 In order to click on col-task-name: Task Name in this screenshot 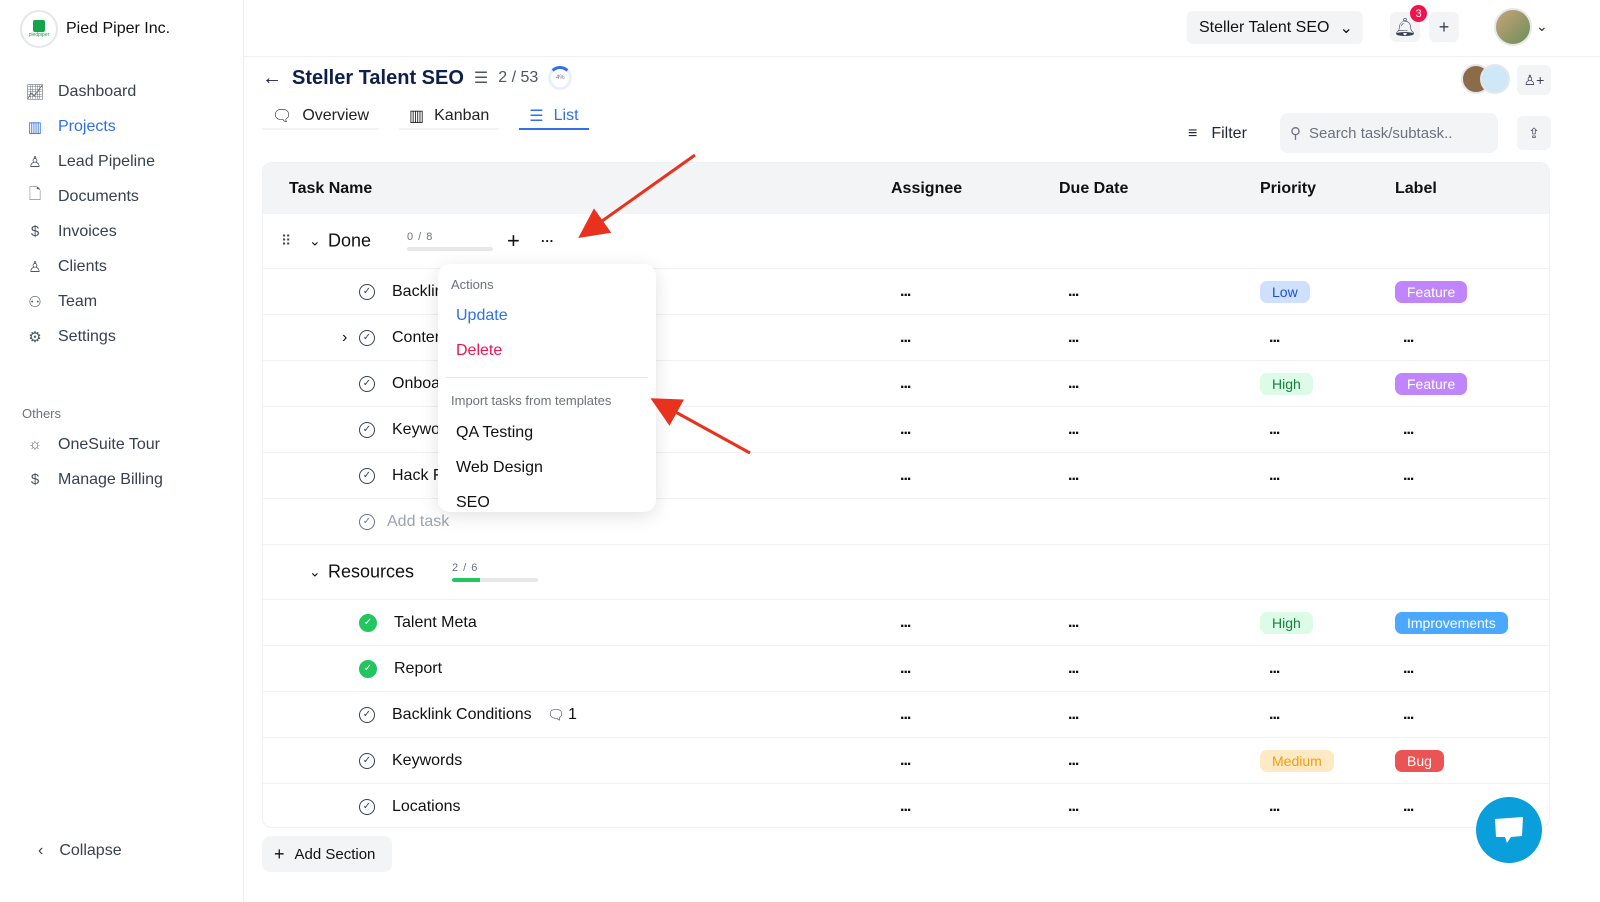, I will do `click(330, 189)`.